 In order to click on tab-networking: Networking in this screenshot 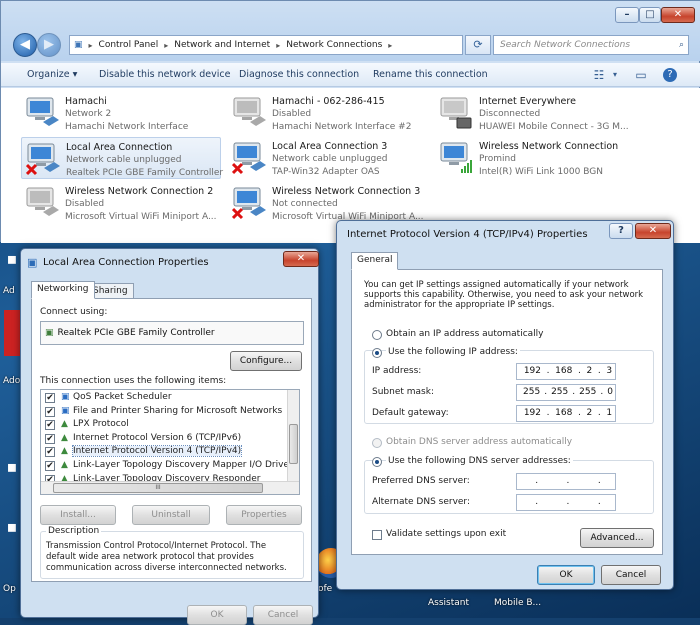, I will do `click(63, 290)`.